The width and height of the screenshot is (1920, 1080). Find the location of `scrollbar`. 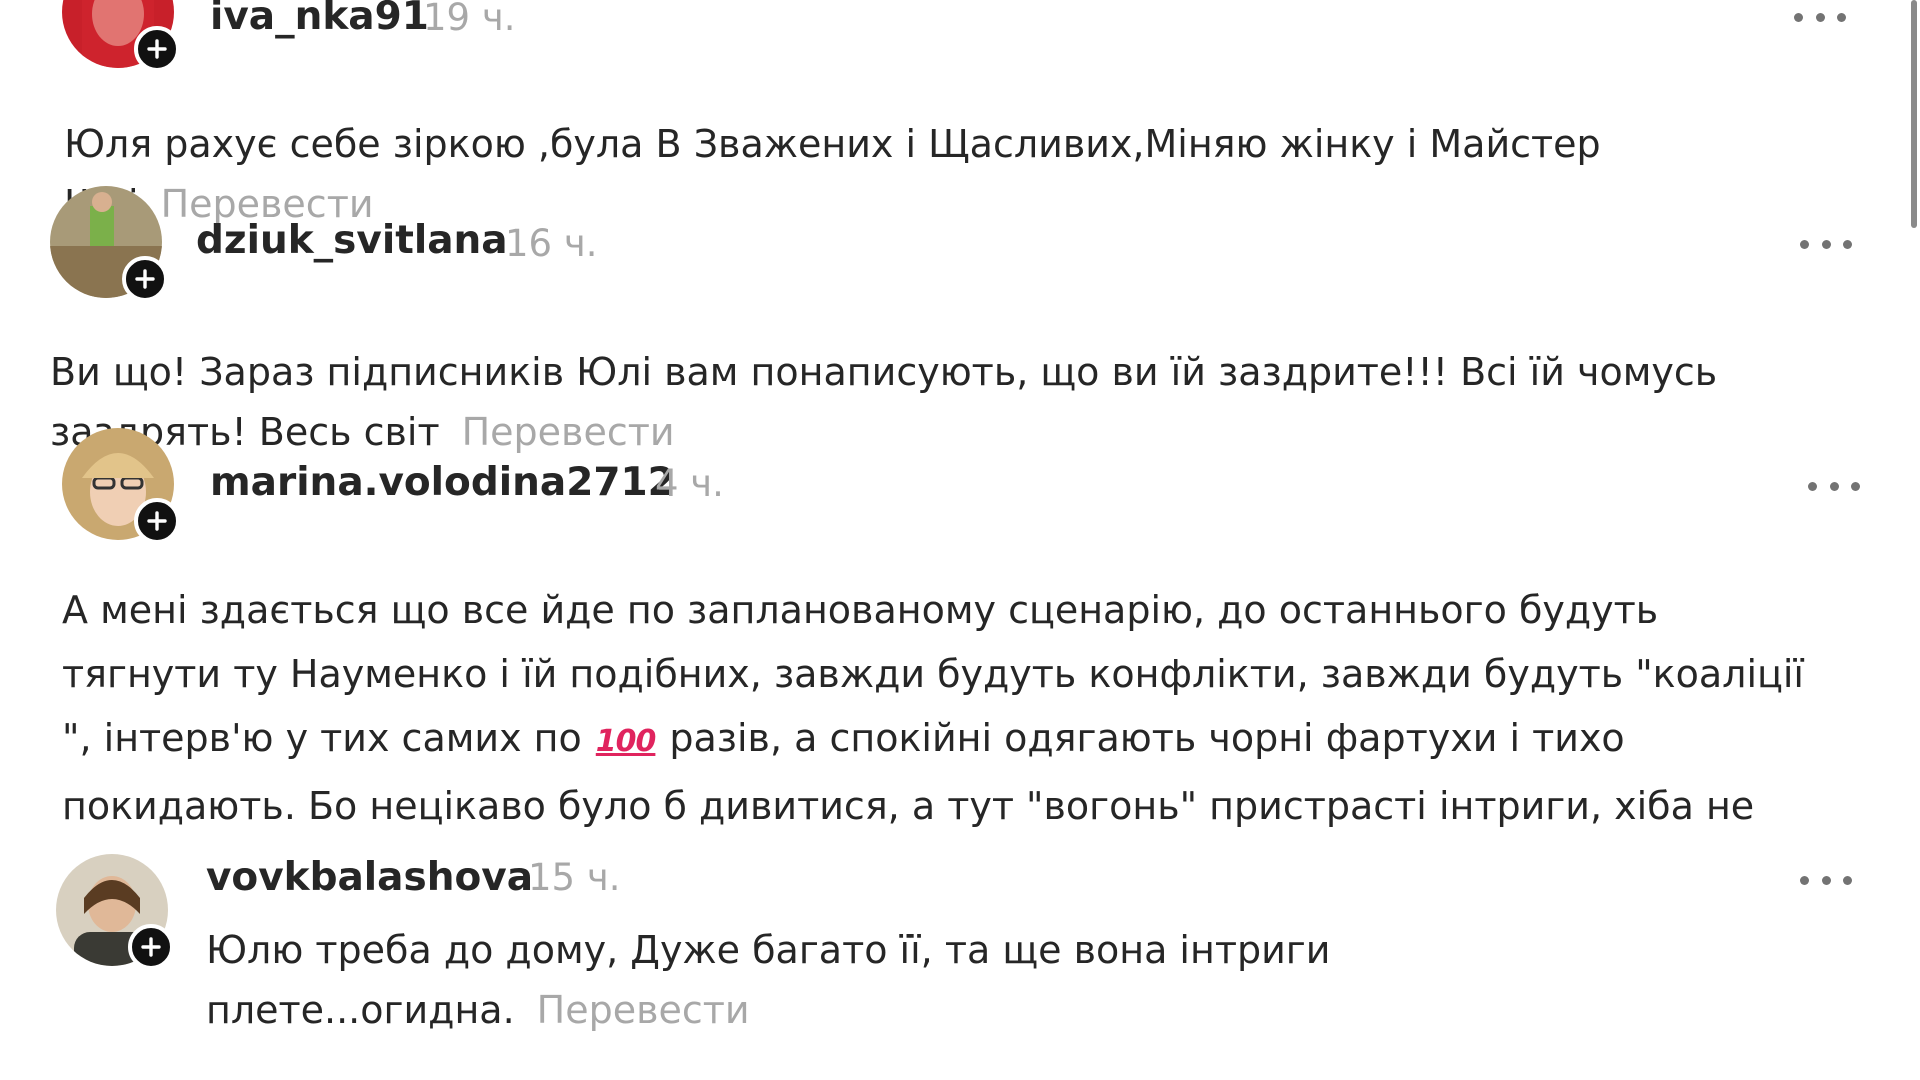

scrollbar is located at coordinates (1914, 114).